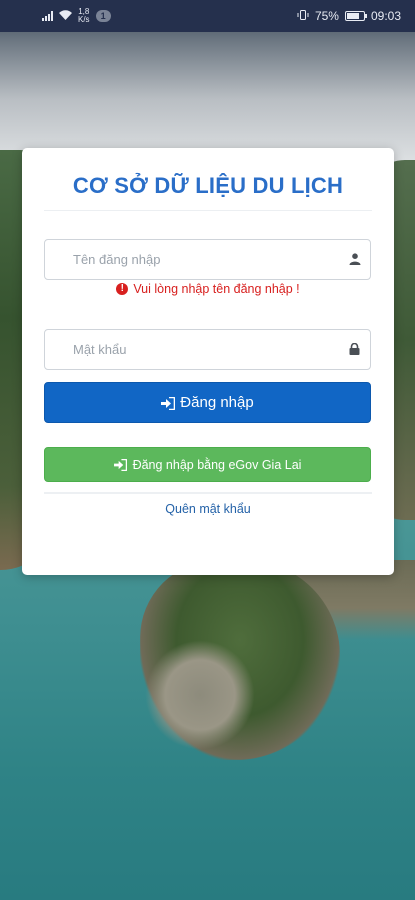 The image size is (415, 900). Describe the element at coordinates (217, 464) in the screenshot. I see `egov-login-button-label: Đăng nhập bằng eGov Gia Lai` at that location.